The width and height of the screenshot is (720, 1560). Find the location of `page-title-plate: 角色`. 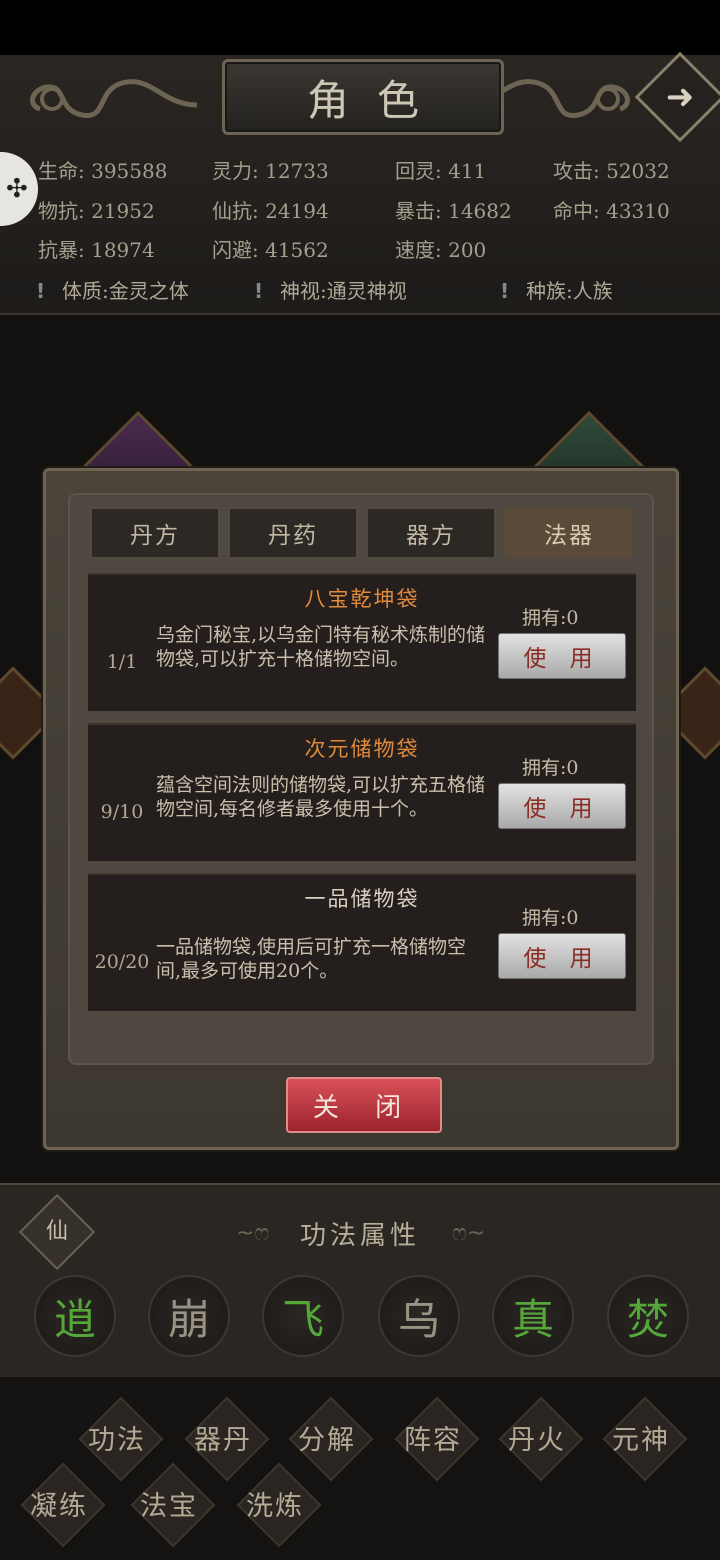

page-title-plate: 角色 is located at coordinates (363, 97).